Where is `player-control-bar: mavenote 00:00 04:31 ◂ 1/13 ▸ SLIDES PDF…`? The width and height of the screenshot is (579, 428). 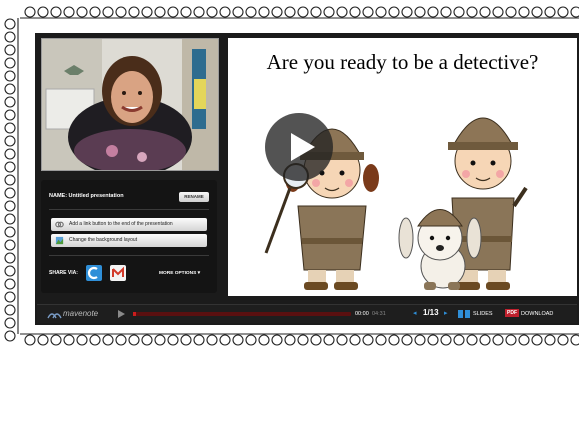 player-control-bar: mavenote 00:00 04:31 ◂ 1/13 ▸ SLIDES PDF… is located at coordinates (307, 313).